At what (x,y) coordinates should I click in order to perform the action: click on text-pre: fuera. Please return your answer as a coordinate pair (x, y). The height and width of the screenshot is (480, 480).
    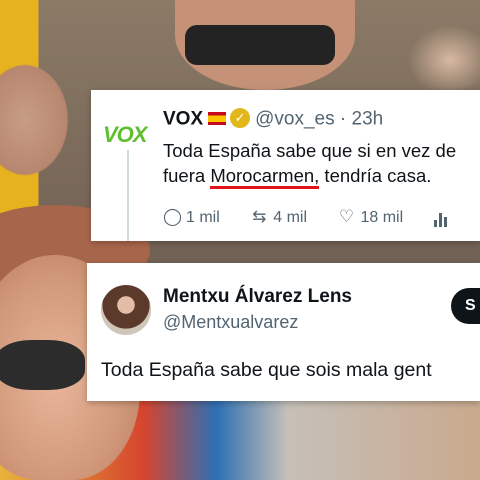
    Looking at the image, I should click on (187, 175).